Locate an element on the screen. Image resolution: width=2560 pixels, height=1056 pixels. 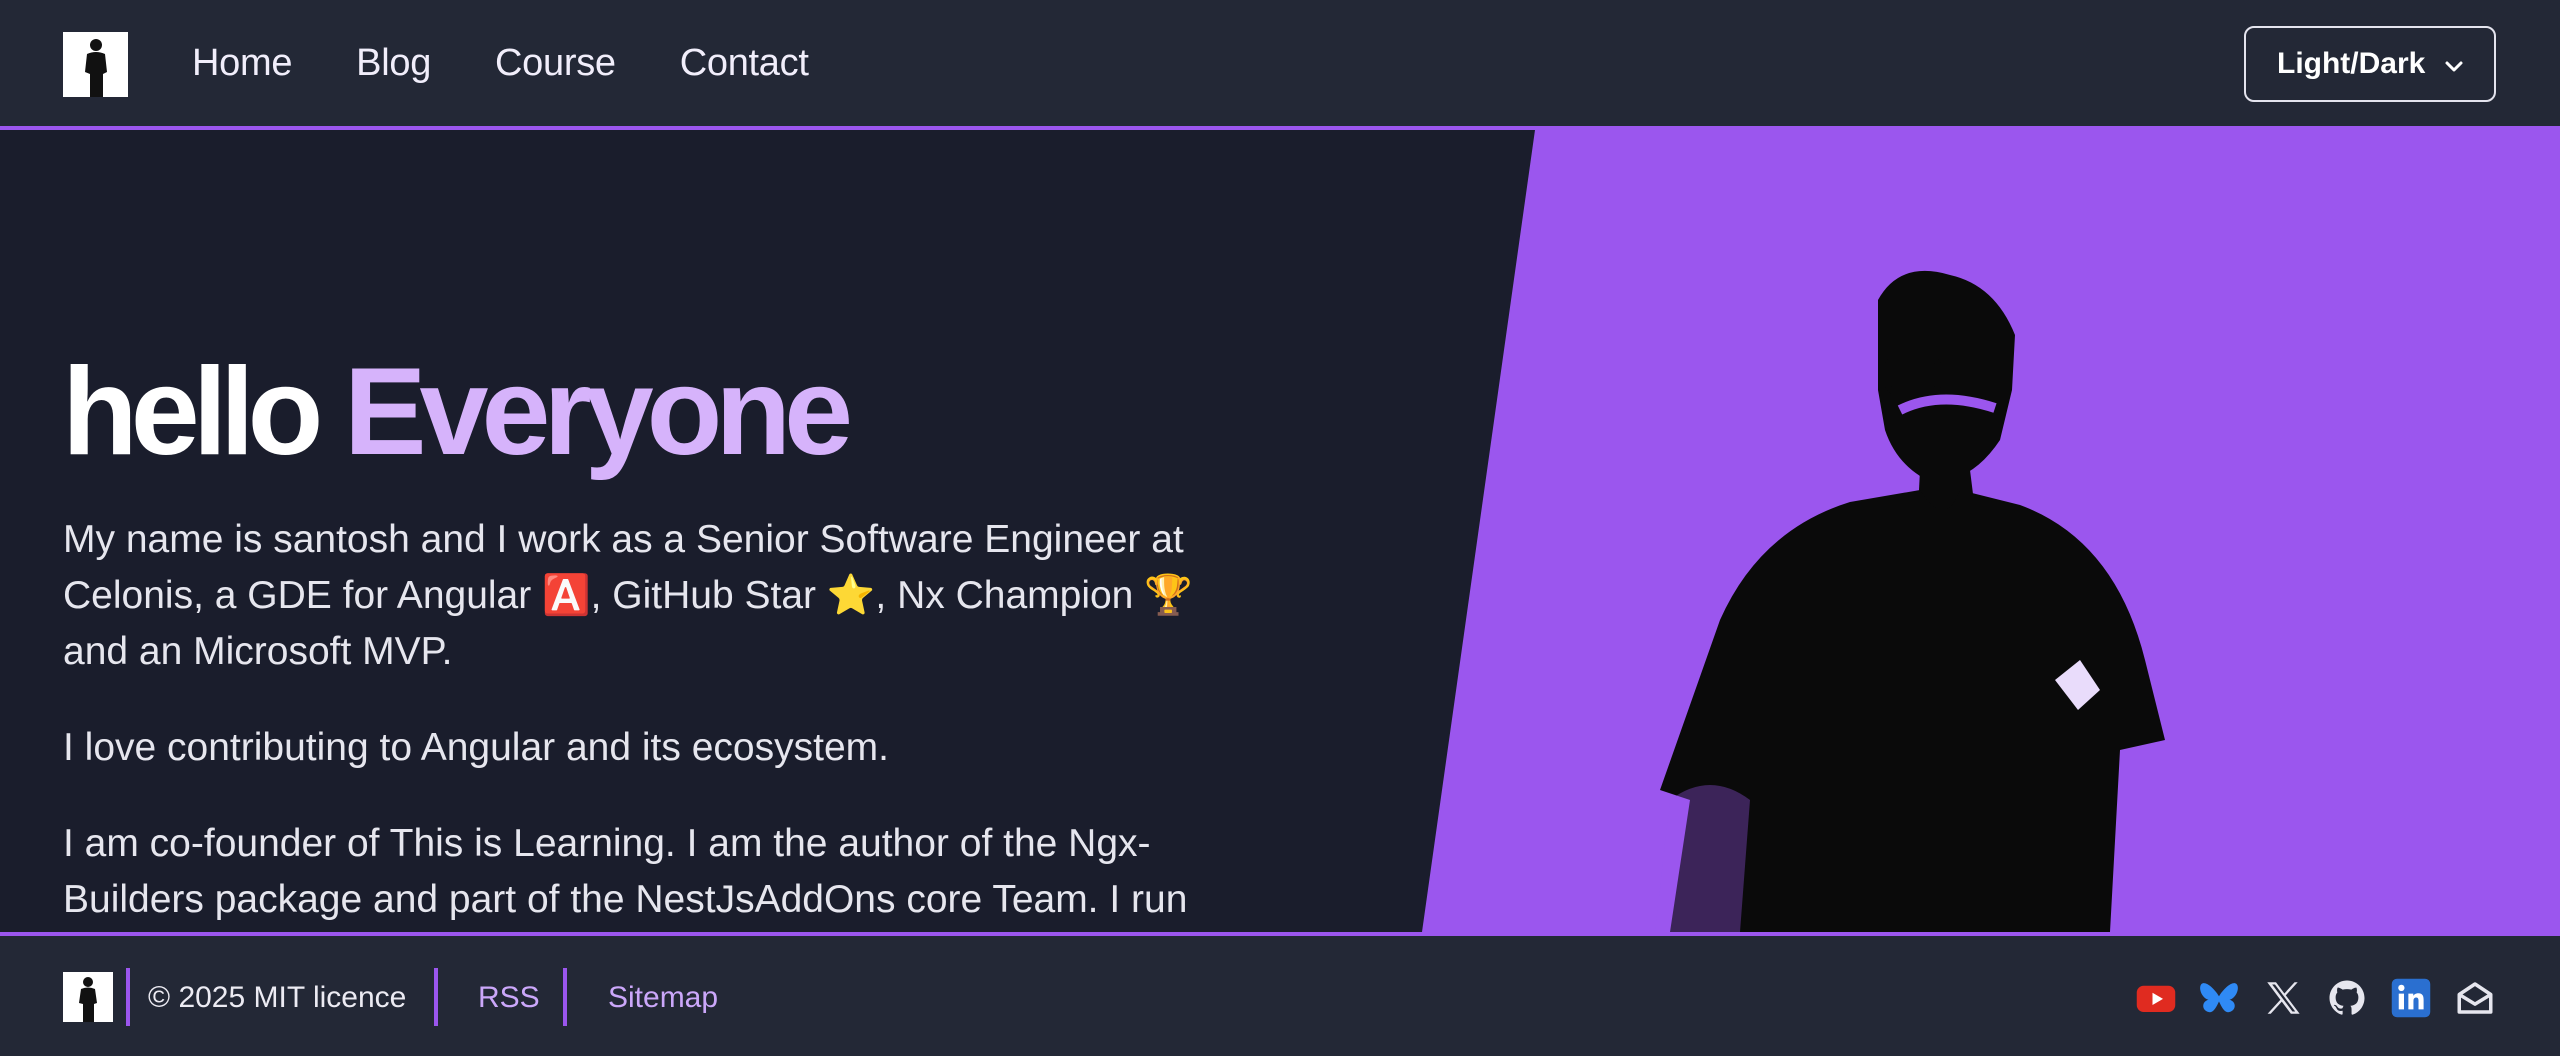
nav-blog: Blog is located at coordinates (393, 63).